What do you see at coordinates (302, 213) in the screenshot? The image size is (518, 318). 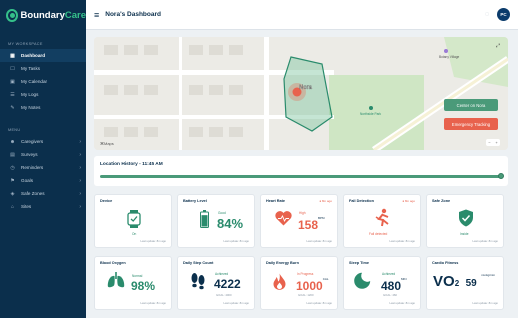 I see `heart-status: High` at bounding box center [302, 213].